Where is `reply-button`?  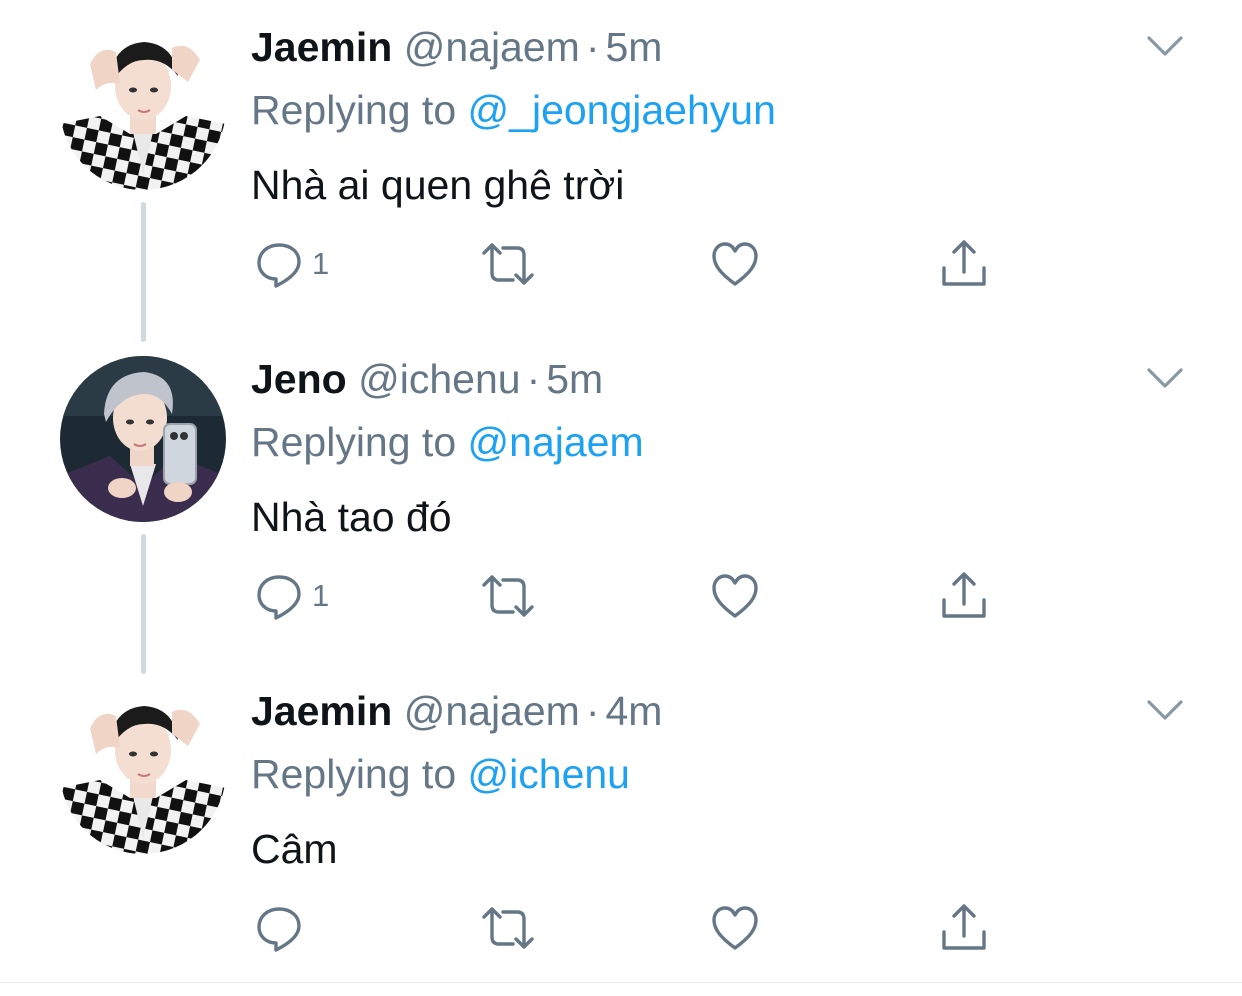 reply-button is located at coordinates (283, 928).